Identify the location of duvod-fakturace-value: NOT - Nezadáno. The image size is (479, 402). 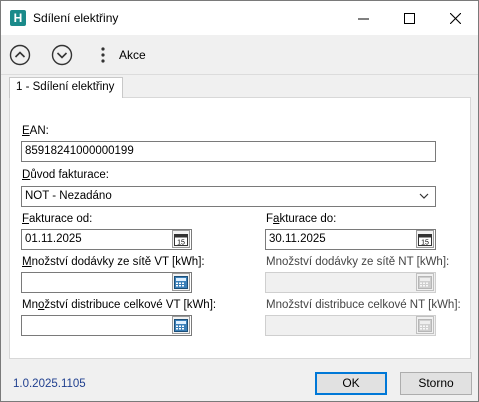
(68, 196).